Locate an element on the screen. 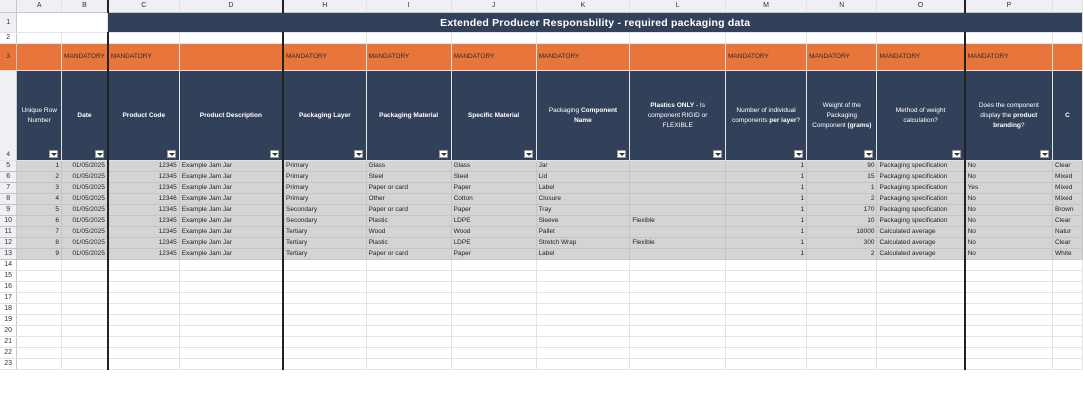 Image resolution: width=1083 pixels, height=396 pixels. column-header-l: L is located at coordinates (677, 6).